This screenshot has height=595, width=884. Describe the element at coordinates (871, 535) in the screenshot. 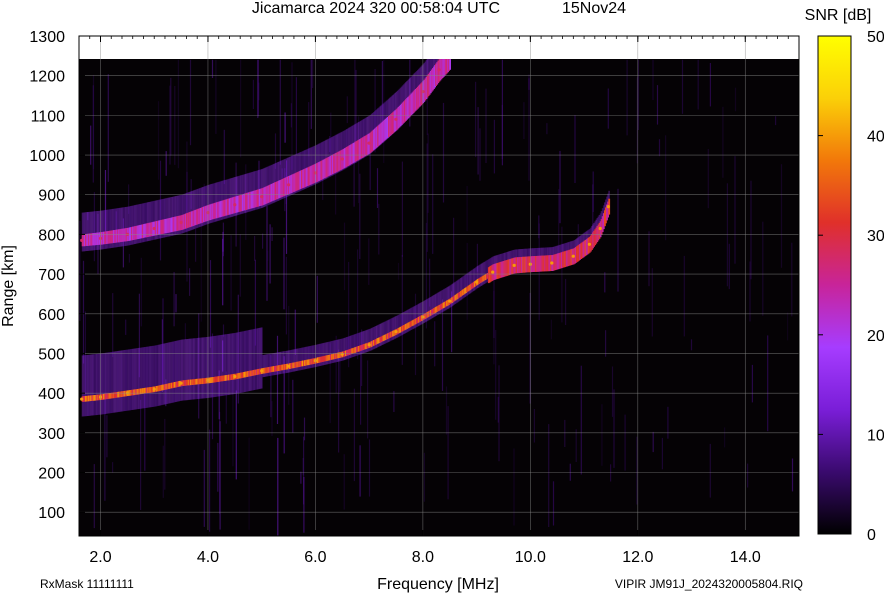

I see `colorbar-tick-label: 0` at that location.